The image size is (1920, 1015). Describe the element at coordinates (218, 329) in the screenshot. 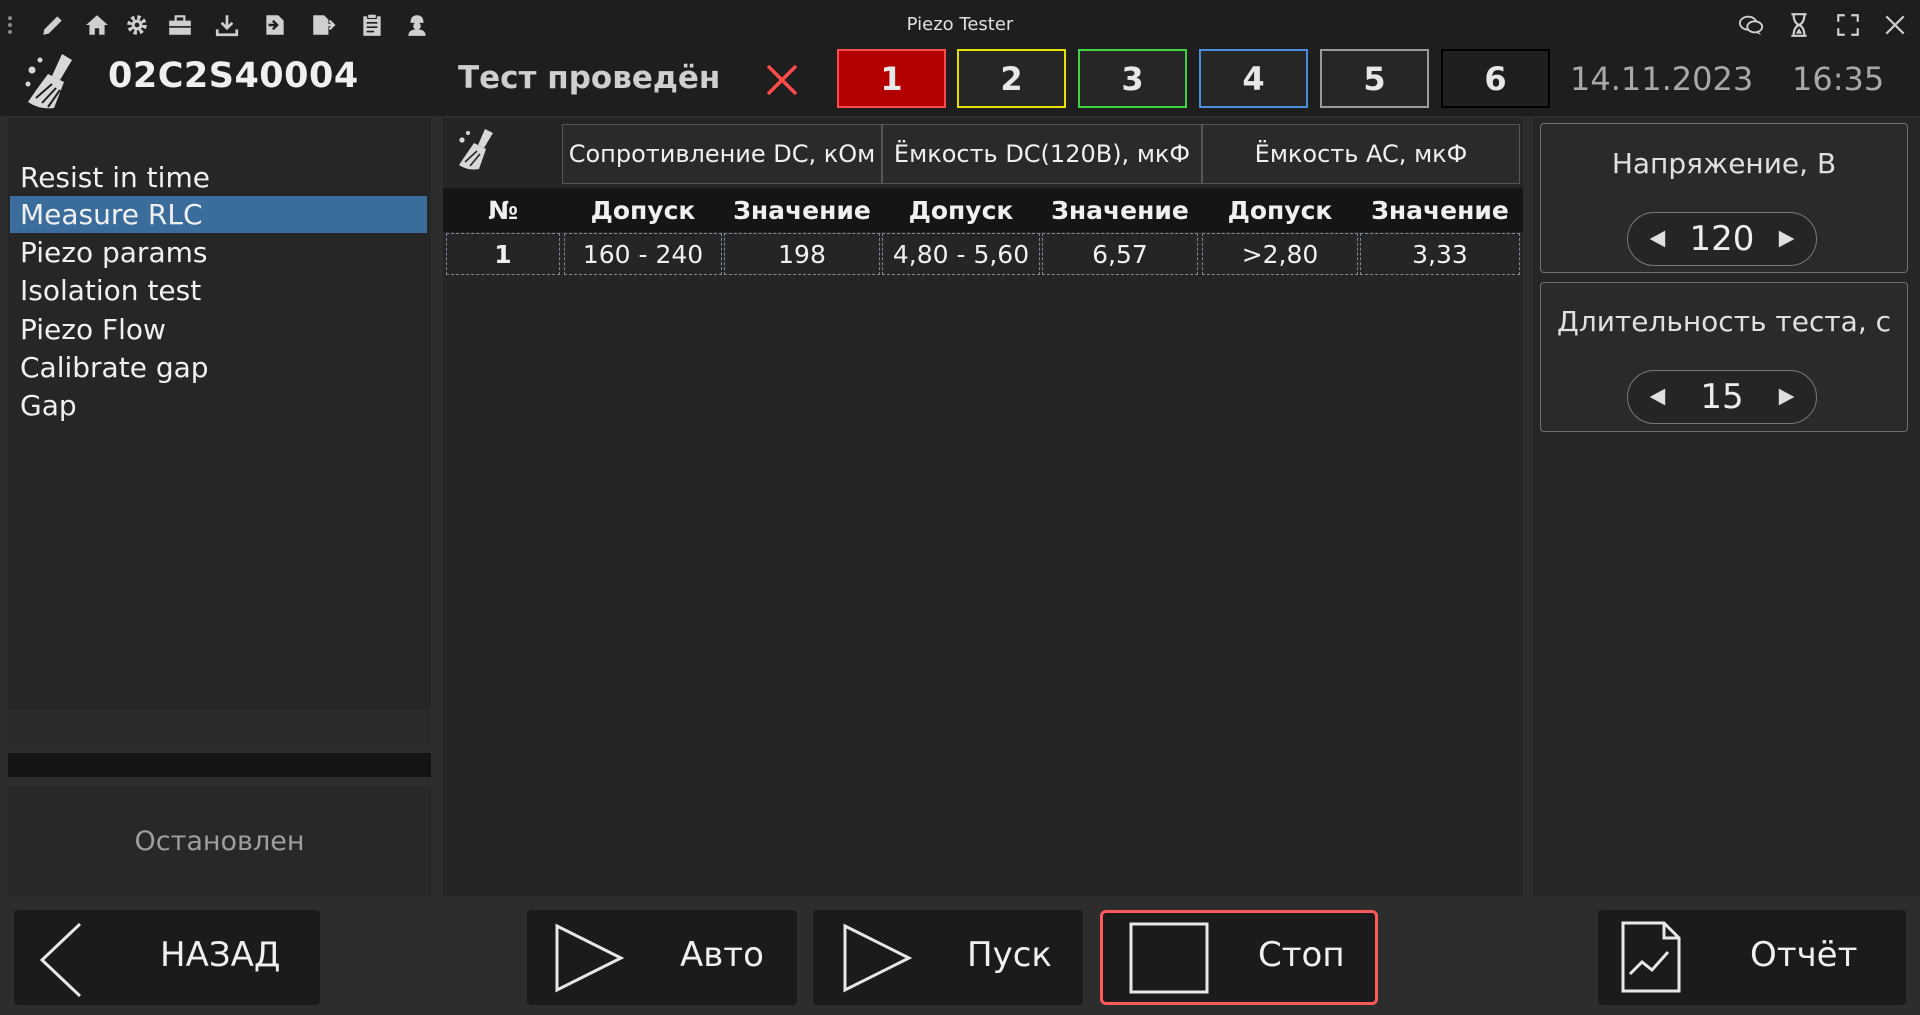

I see `menu-item-piezo-flow: Piezo Flow` at that location.